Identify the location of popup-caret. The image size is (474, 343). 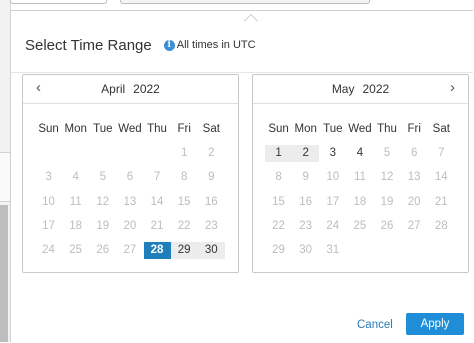
(251, 21).